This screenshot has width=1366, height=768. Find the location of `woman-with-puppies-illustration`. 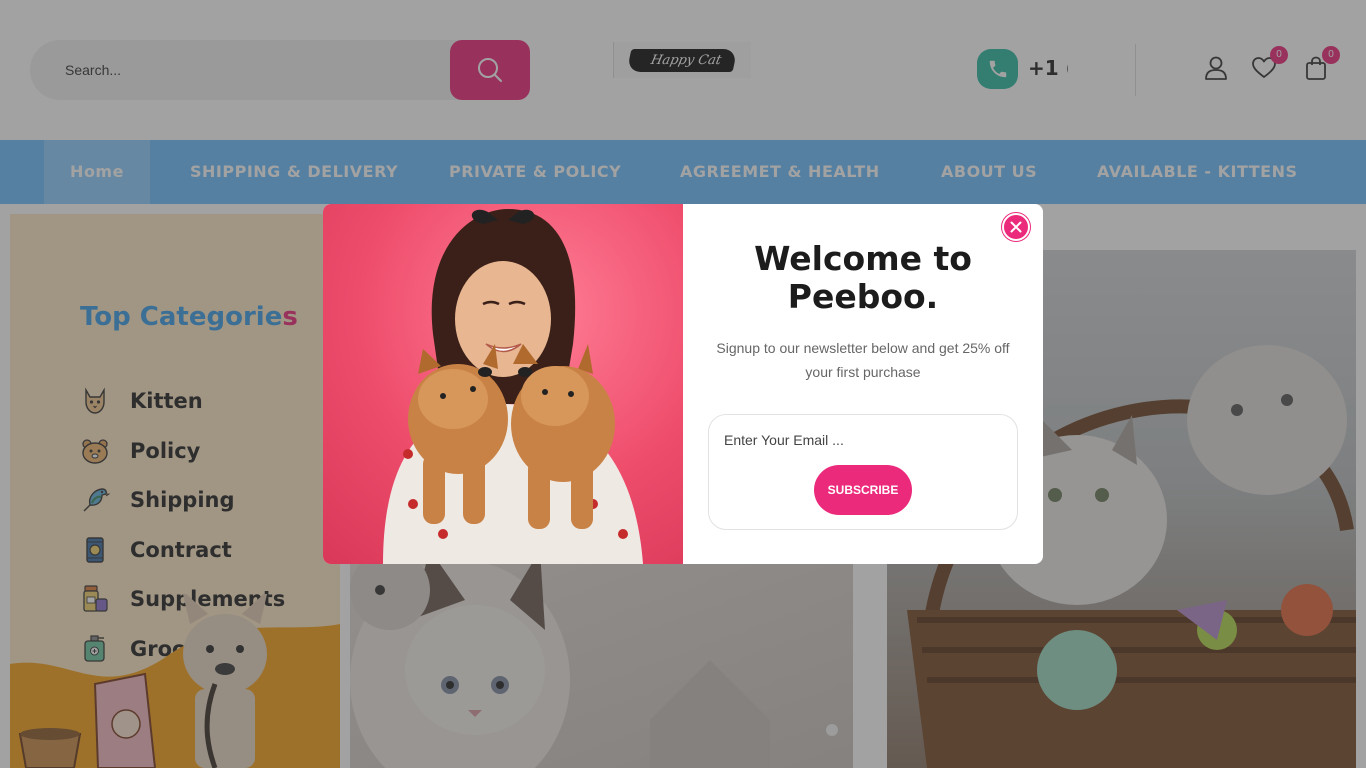

woman-with-puppies-illustration is located at coordinates (513, 386).